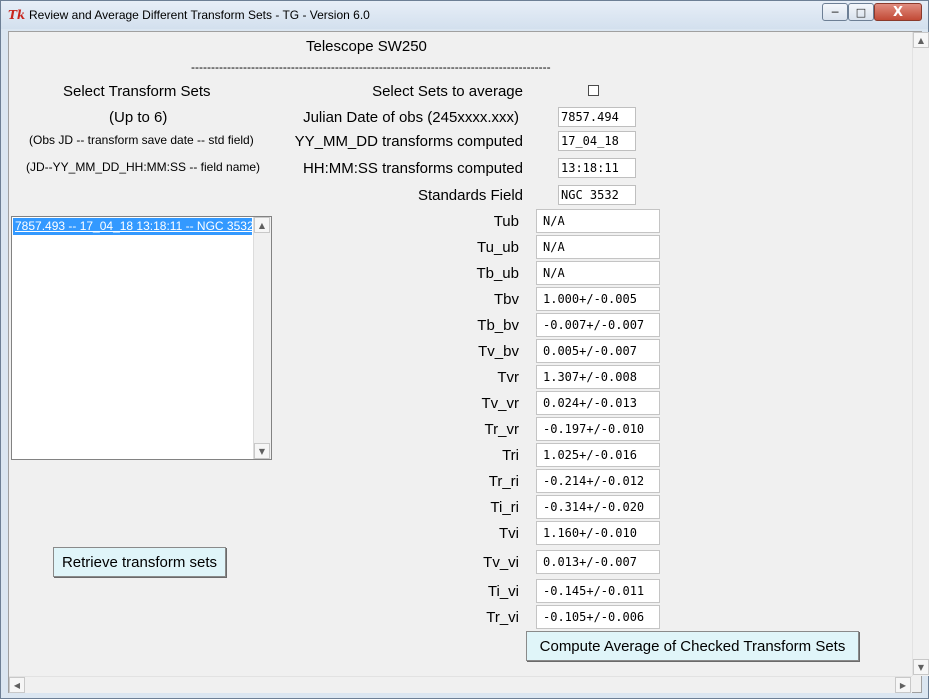 Image resolution: width=929 pixels, height=699 pixels. What do you see at coordinates (597, 141) in the screenshot?
I see `date-computed-field: 17_04_18` at bounding box center [597, 141].